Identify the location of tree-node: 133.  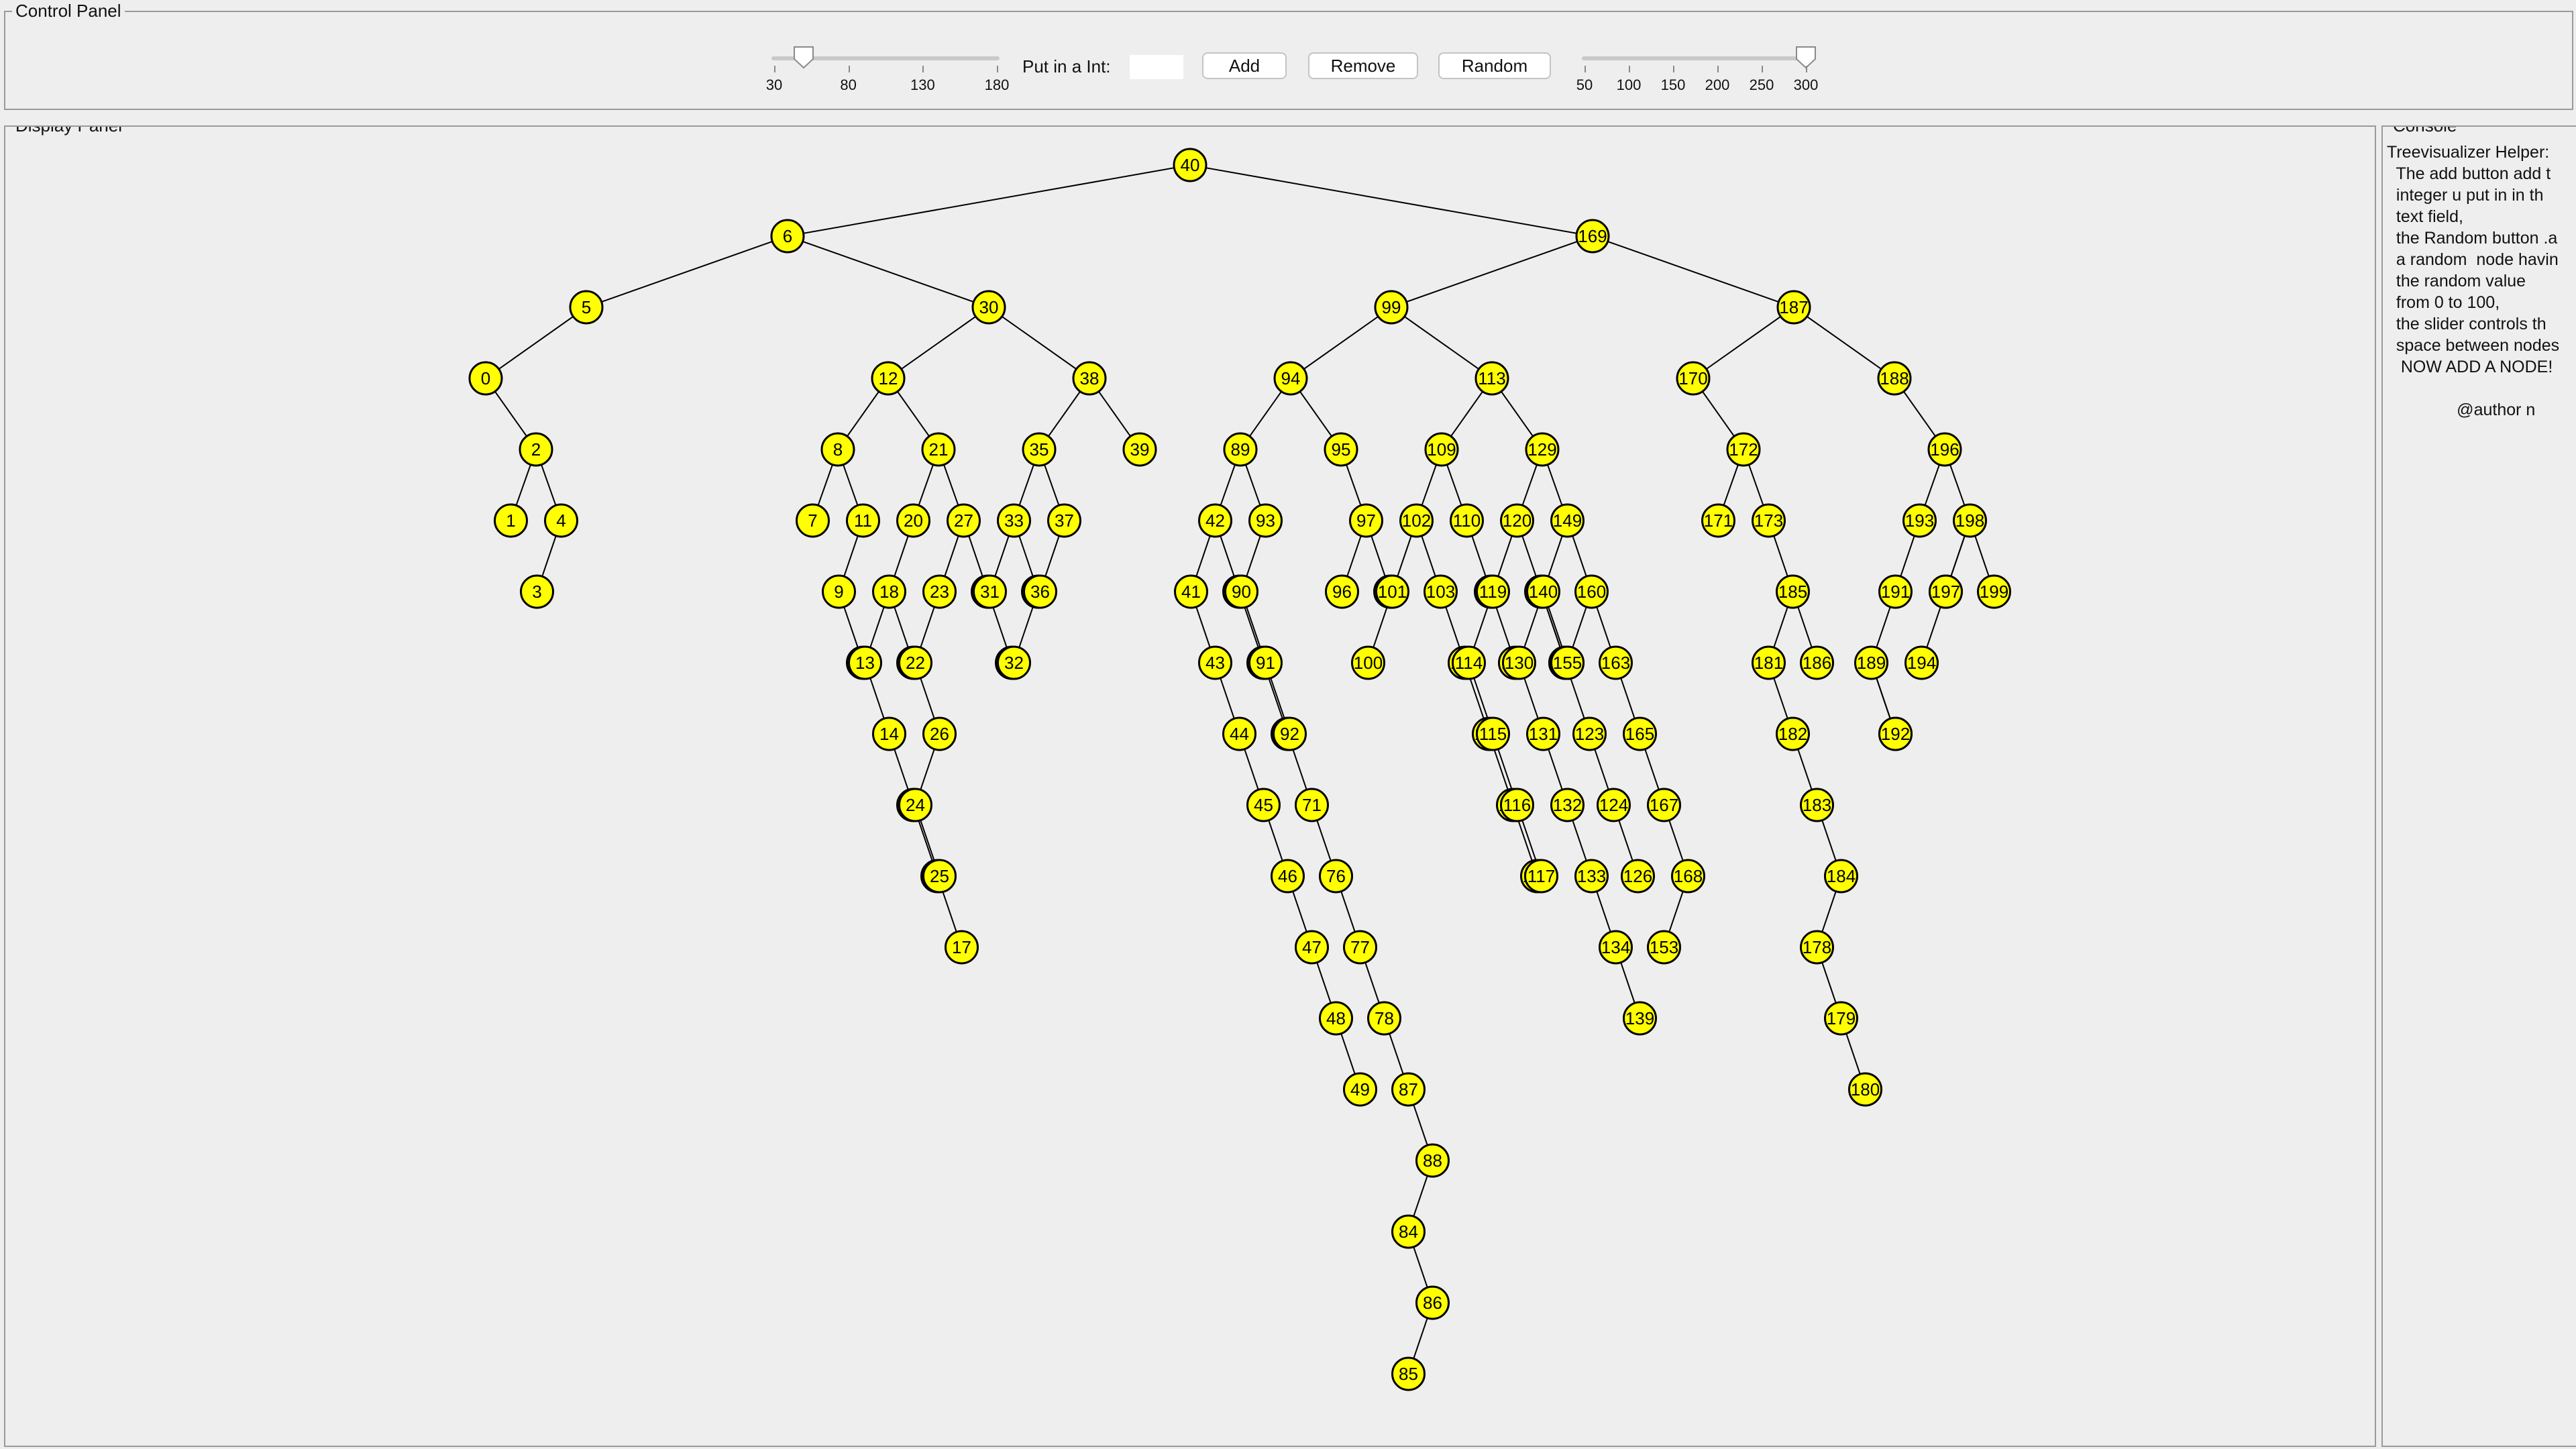
(1591, 876).